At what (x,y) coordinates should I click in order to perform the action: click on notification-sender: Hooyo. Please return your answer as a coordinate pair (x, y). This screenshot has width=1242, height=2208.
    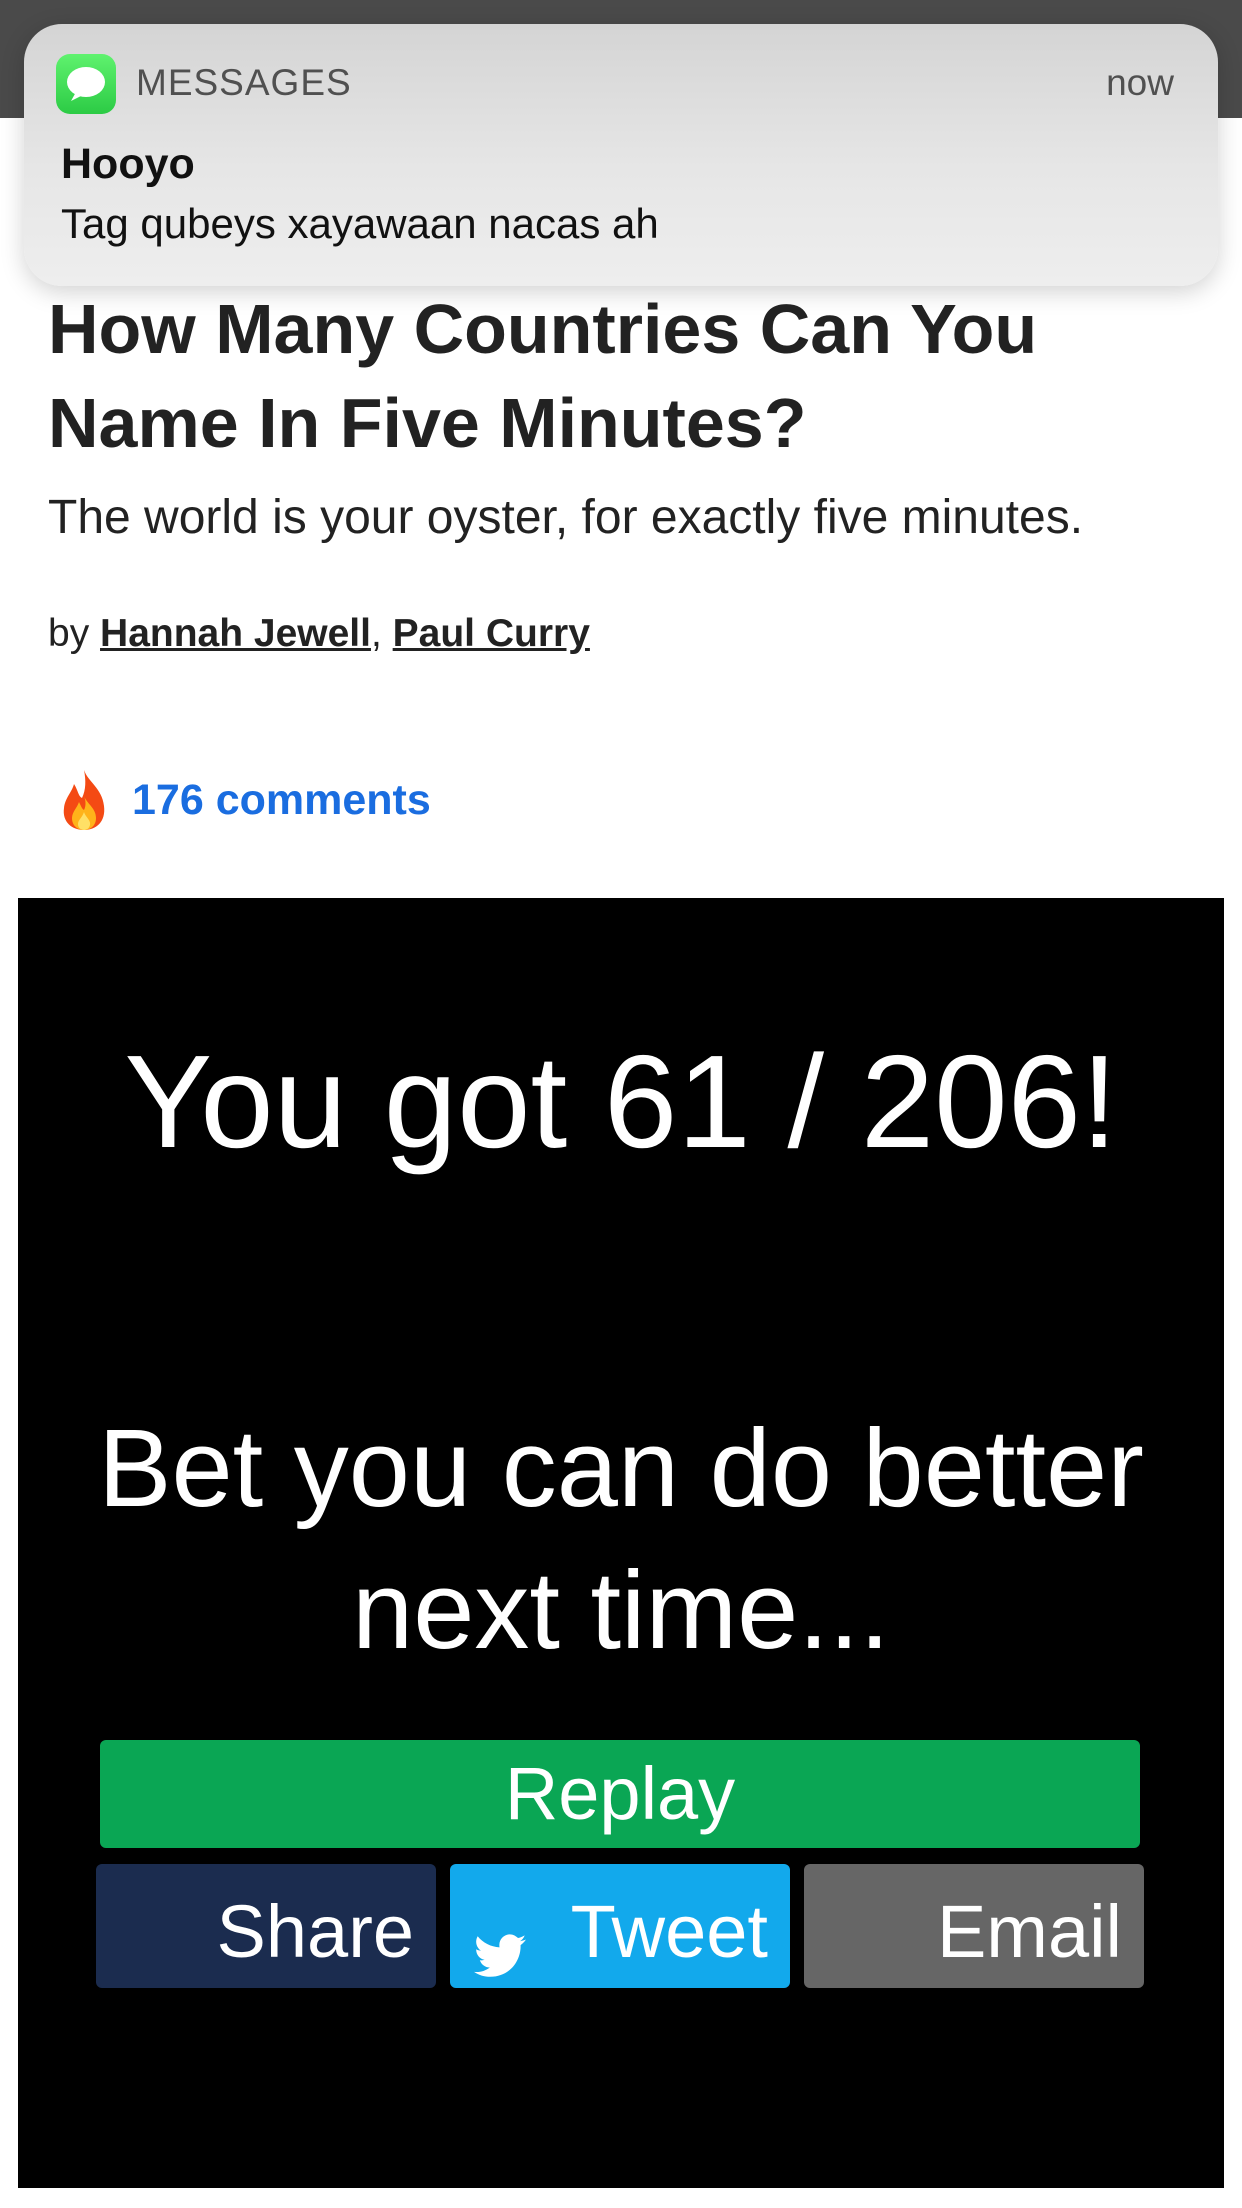
    Looking at the image, I should click on (128, 164).